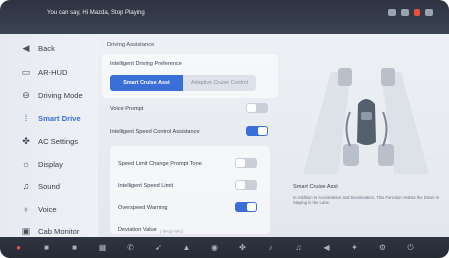 The height and width of the screenshot is (258, 449). What do you see at coordinates (172, 231) in the screenshot?
I see `deviation-range: (-9%)(+9%)` at bounding box center [172, 231].